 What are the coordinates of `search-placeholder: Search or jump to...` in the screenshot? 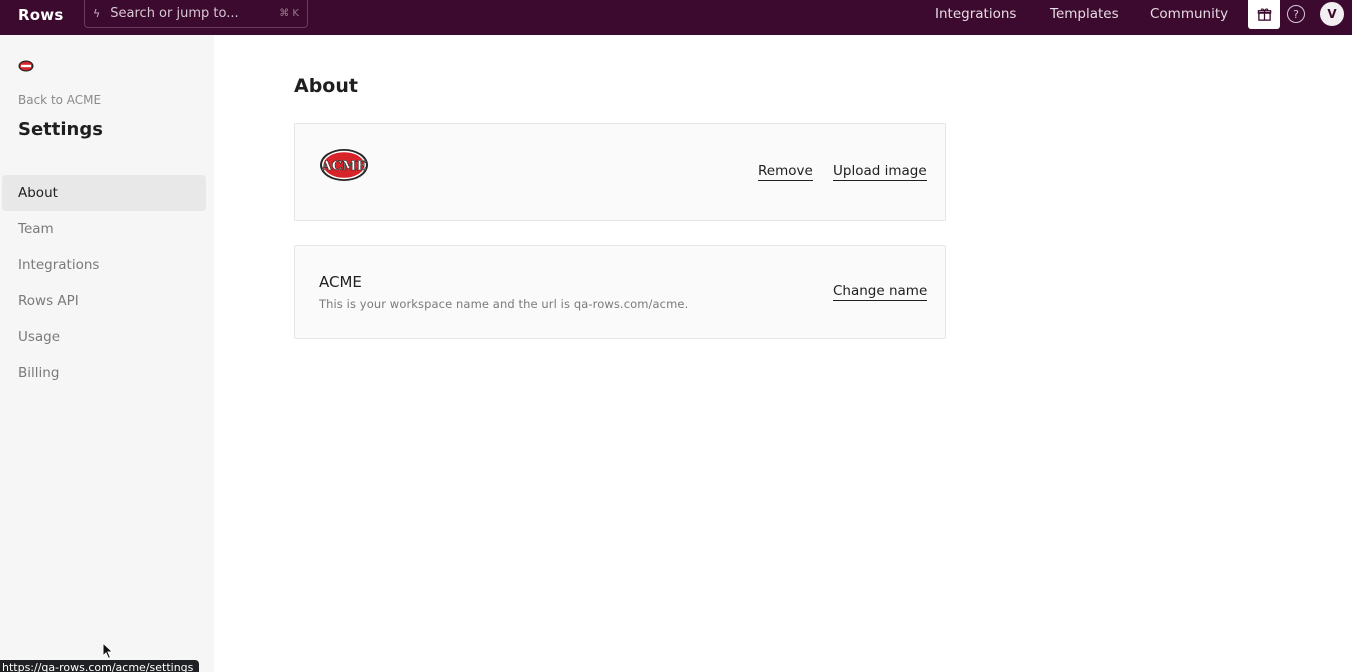 It's located at (174, 13).